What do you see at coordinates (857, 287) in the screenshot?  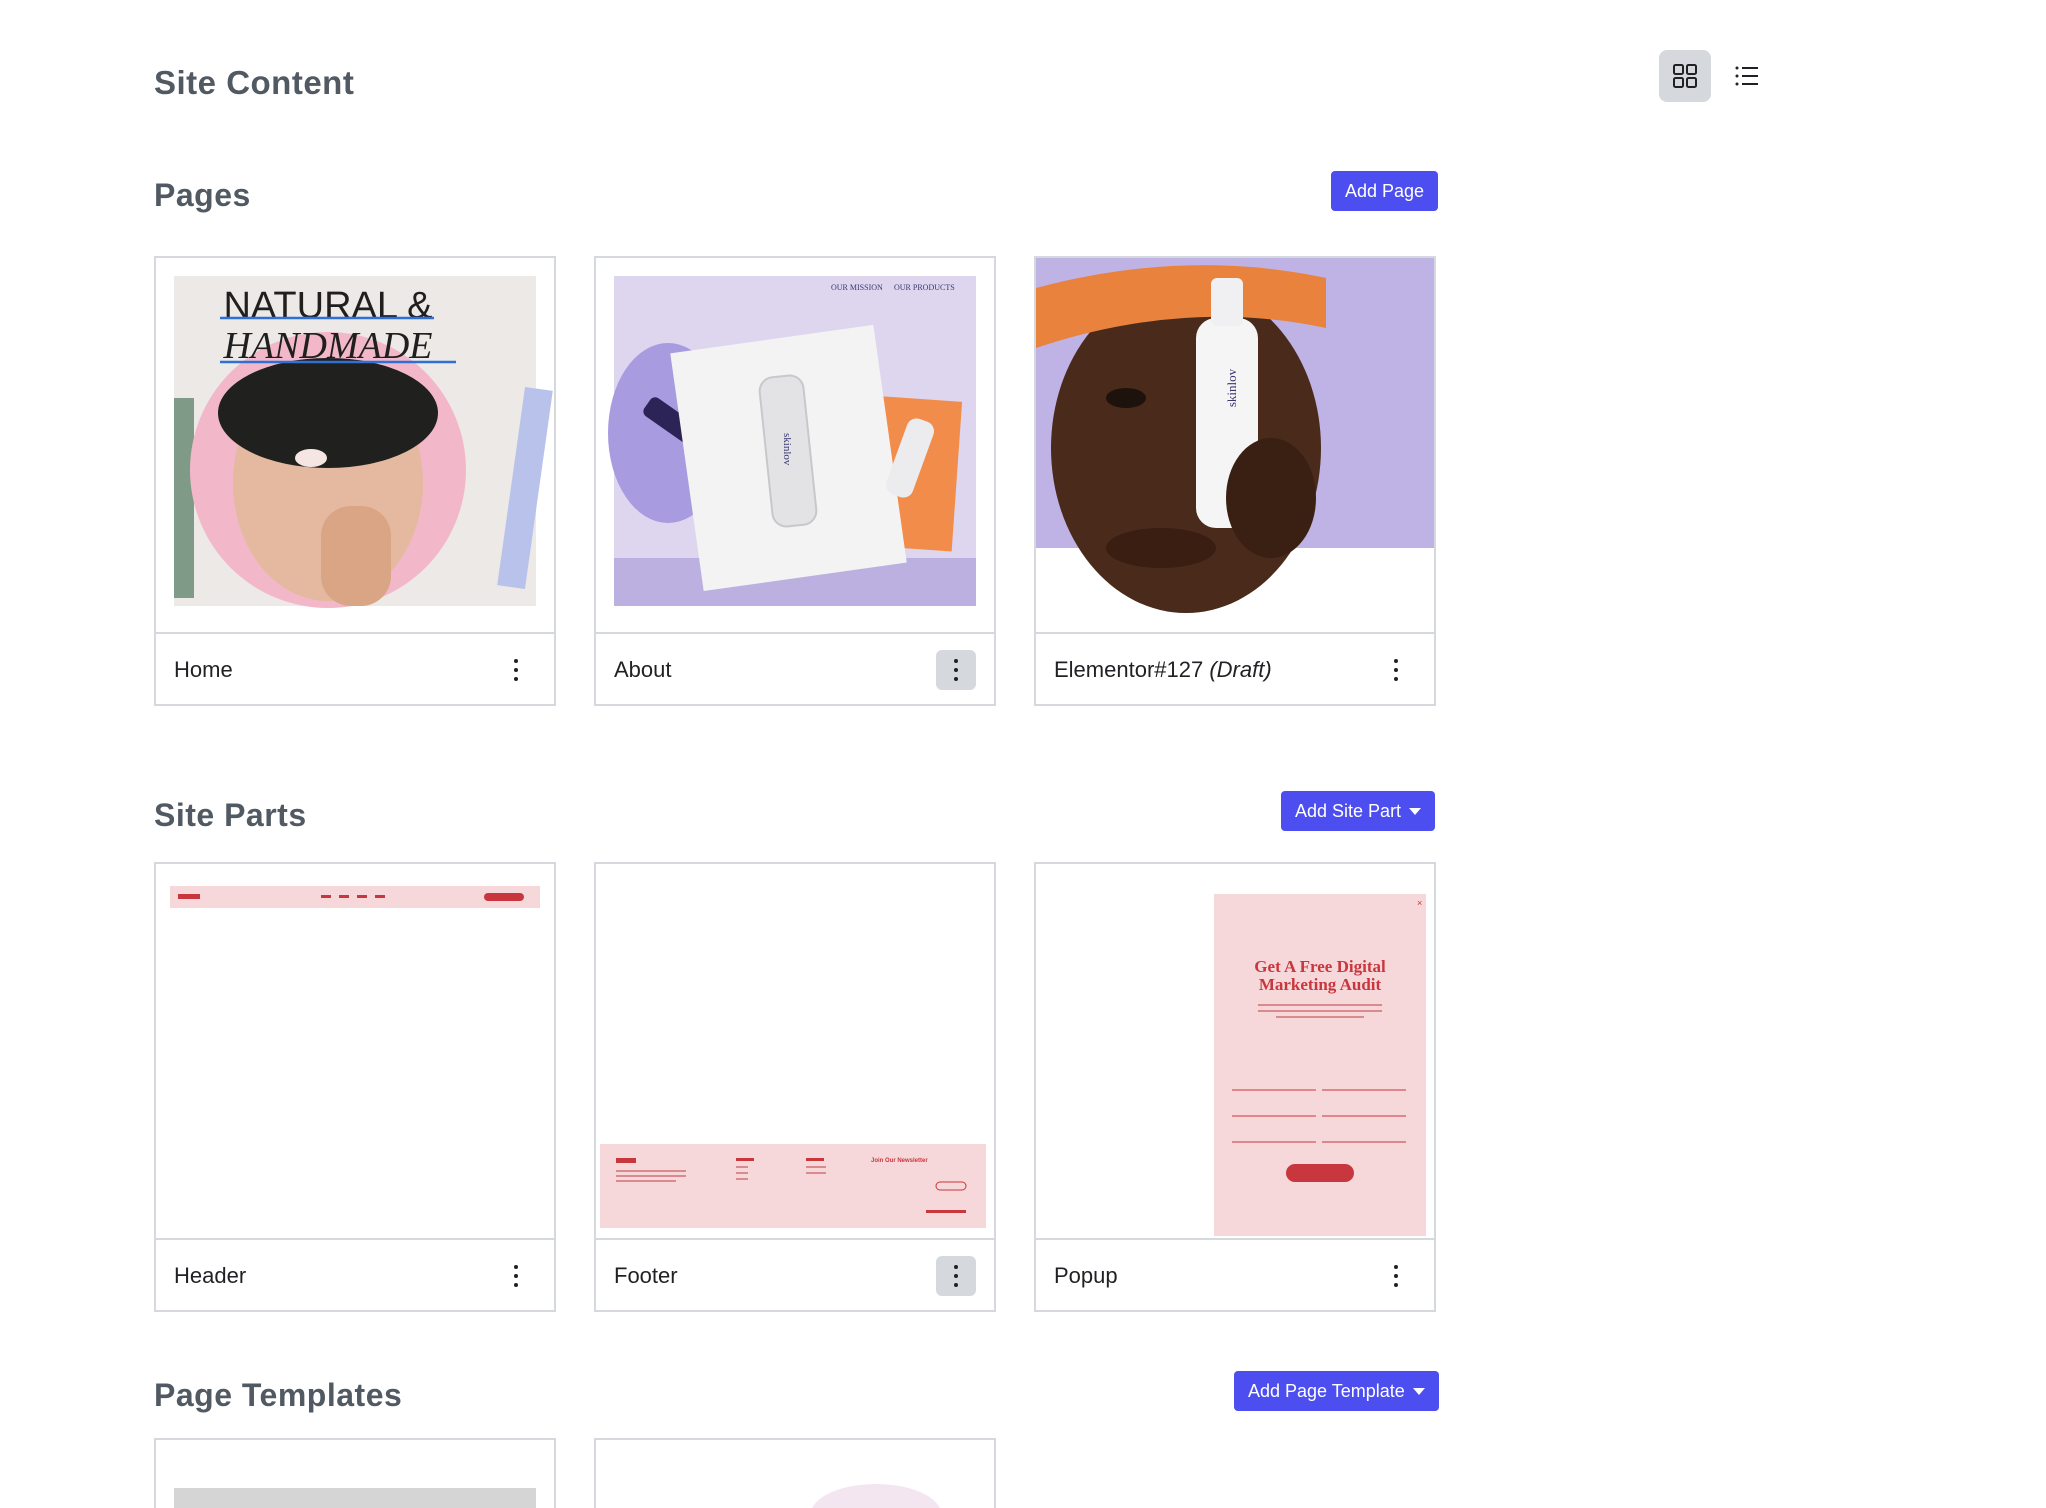 I see `about-thumb-nav-1: OUR MISSION` at bounding box center [857, 287].